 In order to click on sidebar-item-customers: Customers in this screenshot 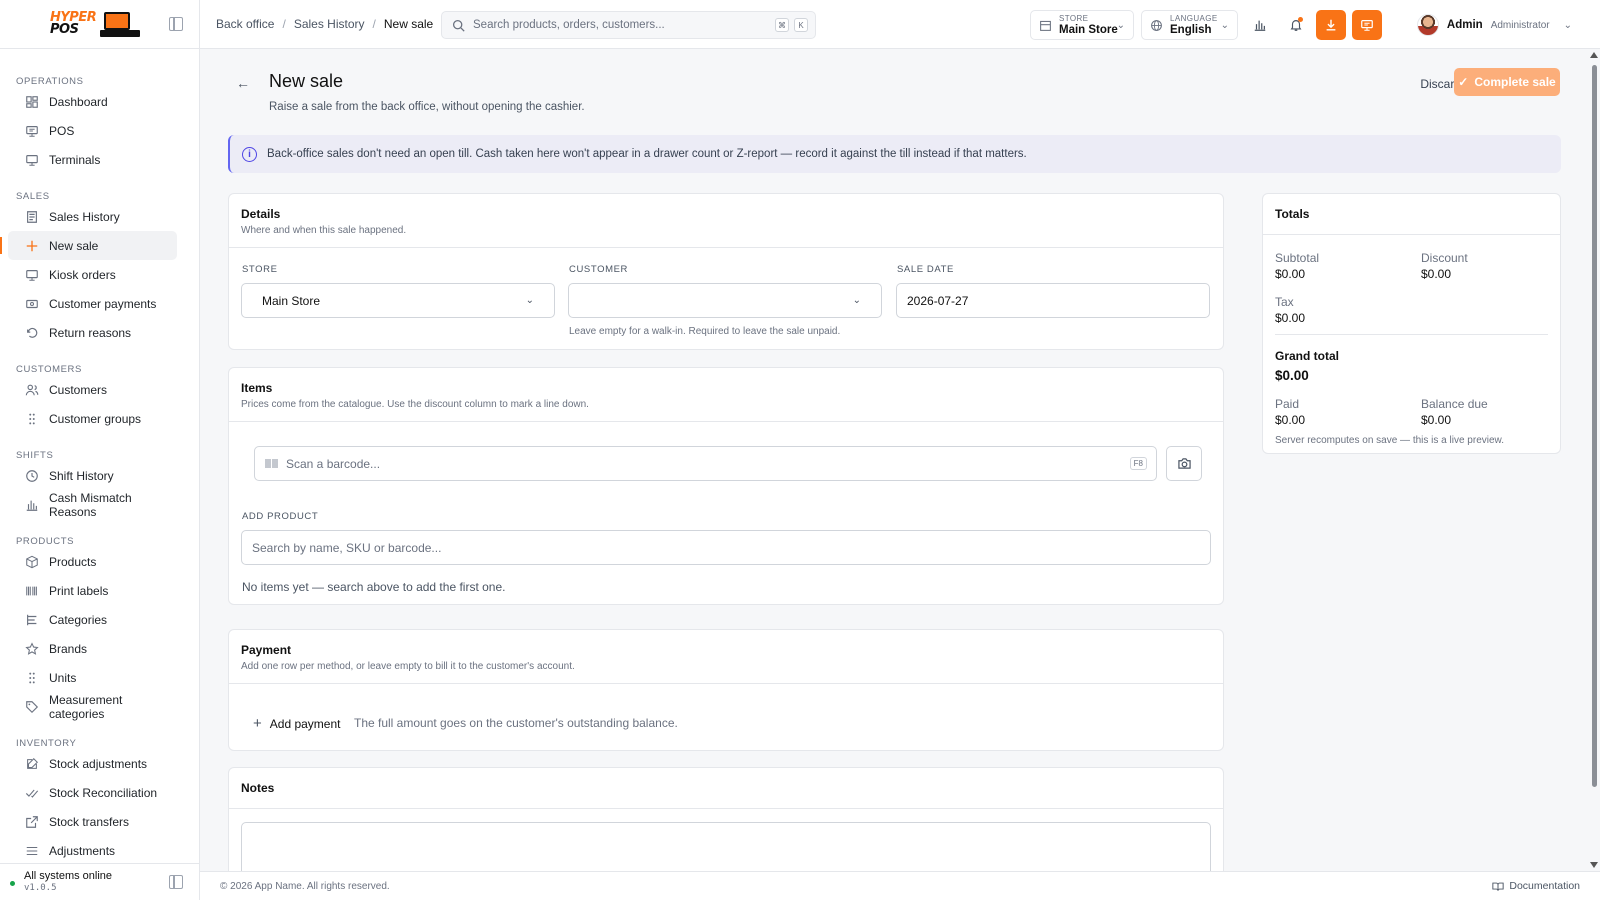, I will do `click(92, 389)`.